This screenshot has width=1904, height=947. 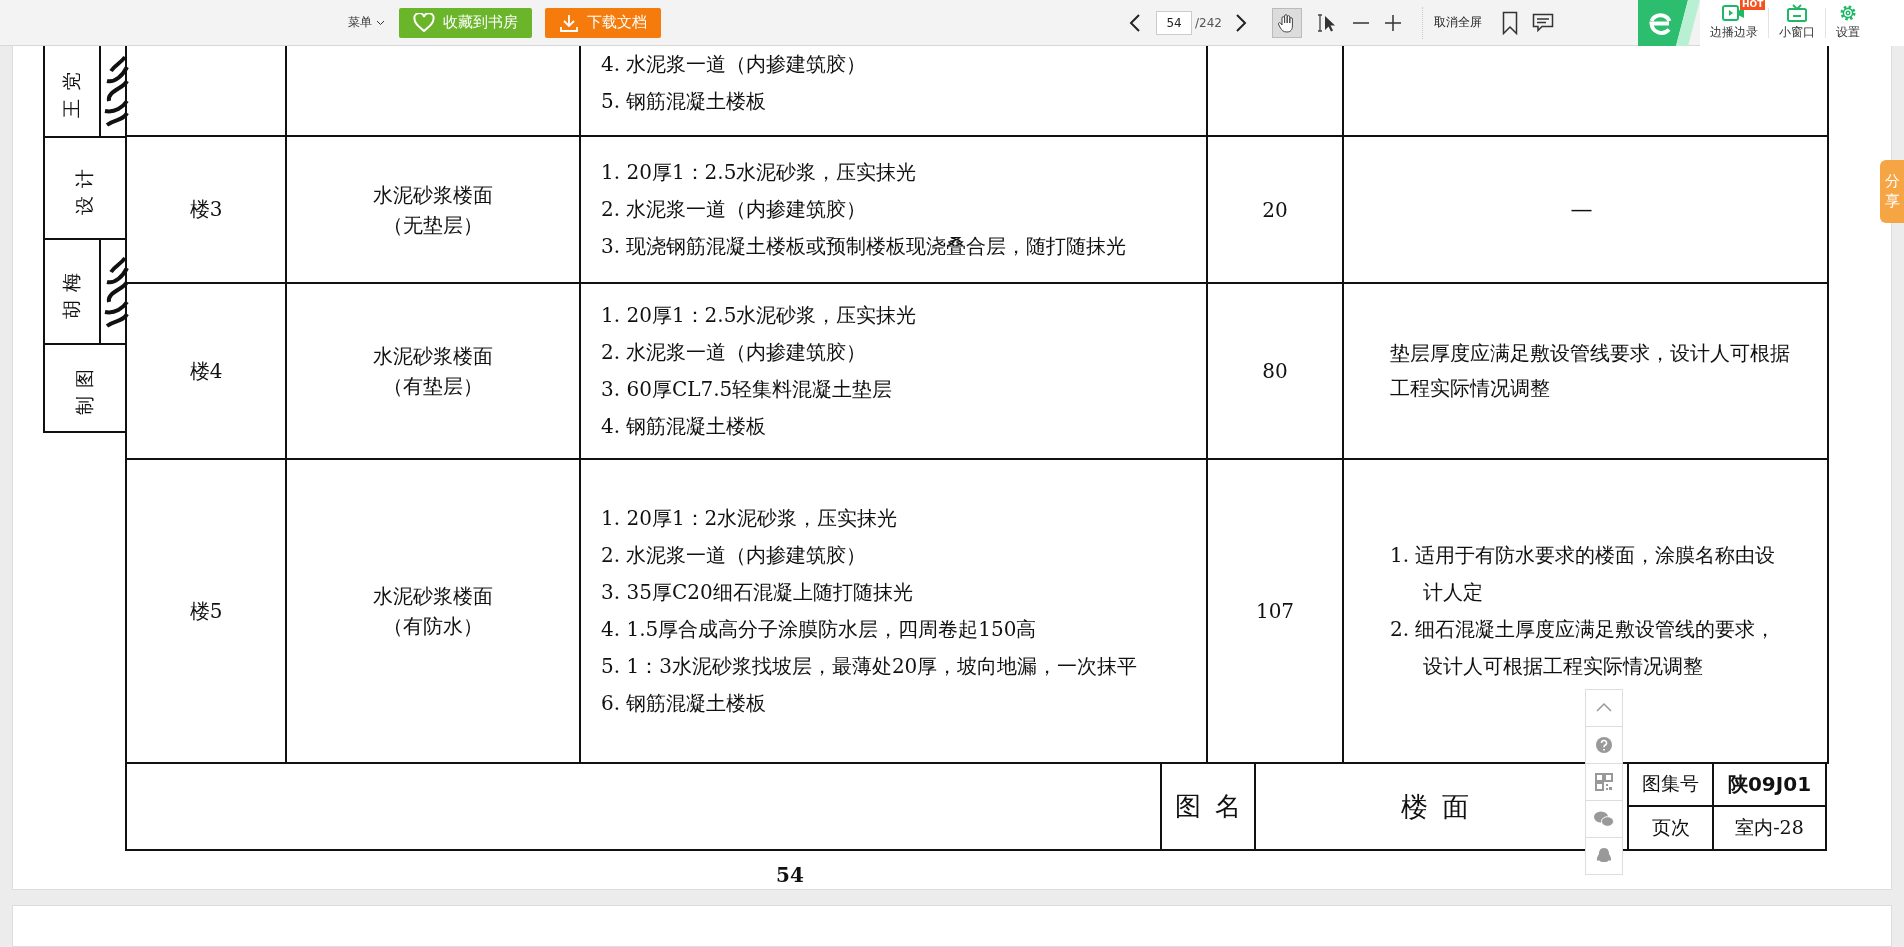 What do you see at coordinates (380, 22) in the screenshot?
I see `caret-icon` at bounding box center [380, 22].